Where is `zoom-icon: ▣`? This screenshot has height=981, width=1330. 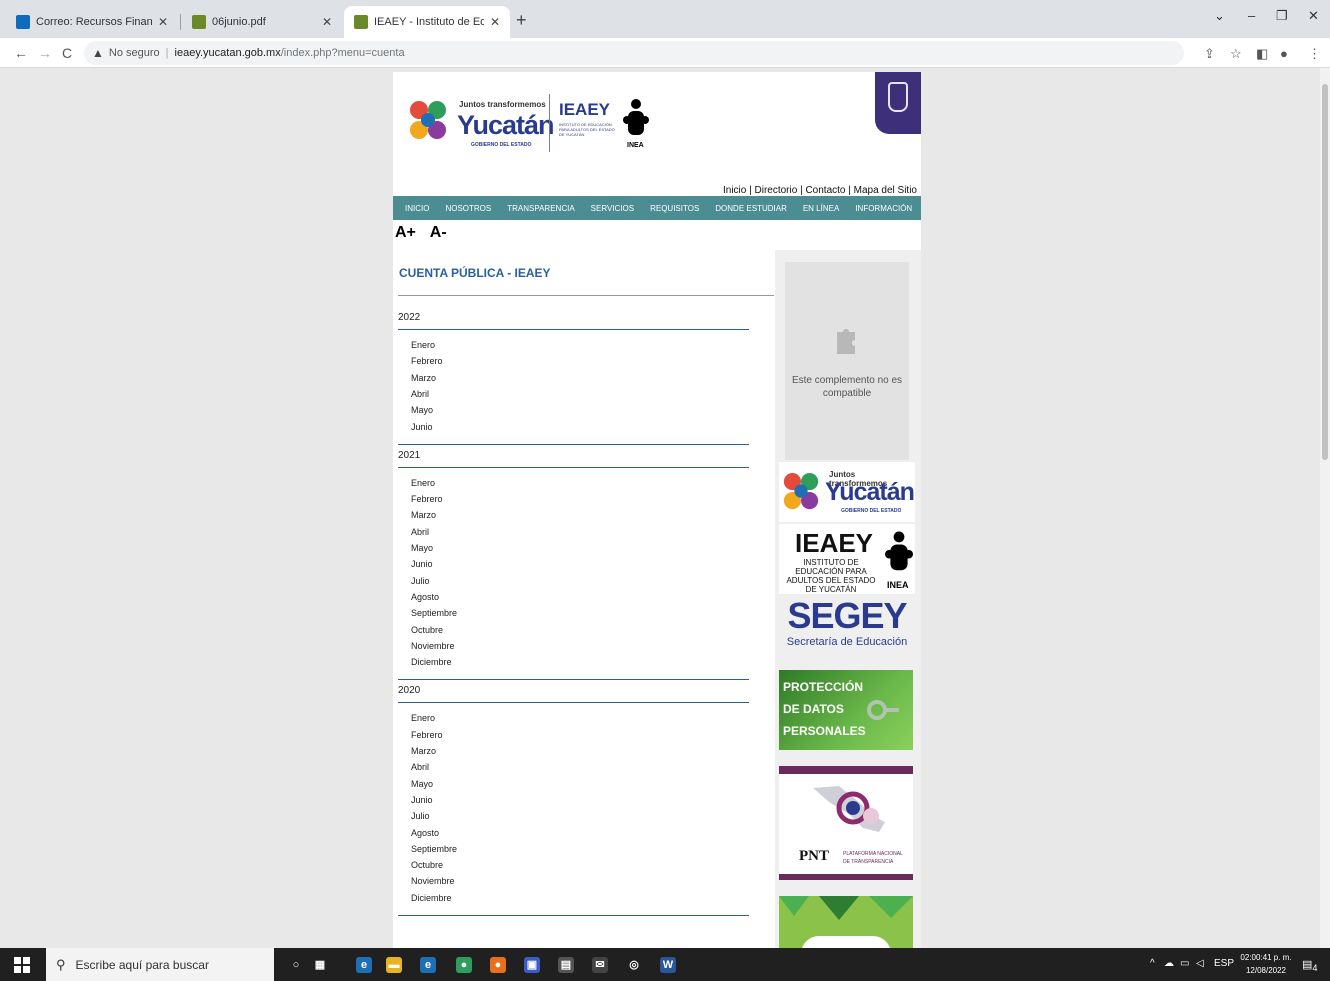 zoom-icon: ▣ is located at coordinates (532, 965).